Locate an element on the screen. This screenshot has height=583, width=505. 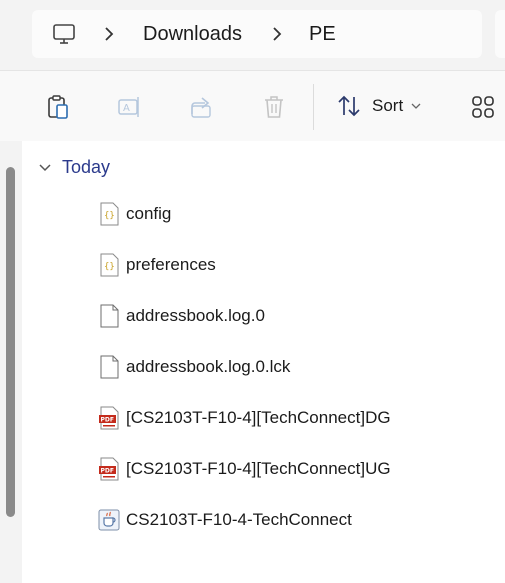
command-bar: A Sort is located at coordinates (252, 106).